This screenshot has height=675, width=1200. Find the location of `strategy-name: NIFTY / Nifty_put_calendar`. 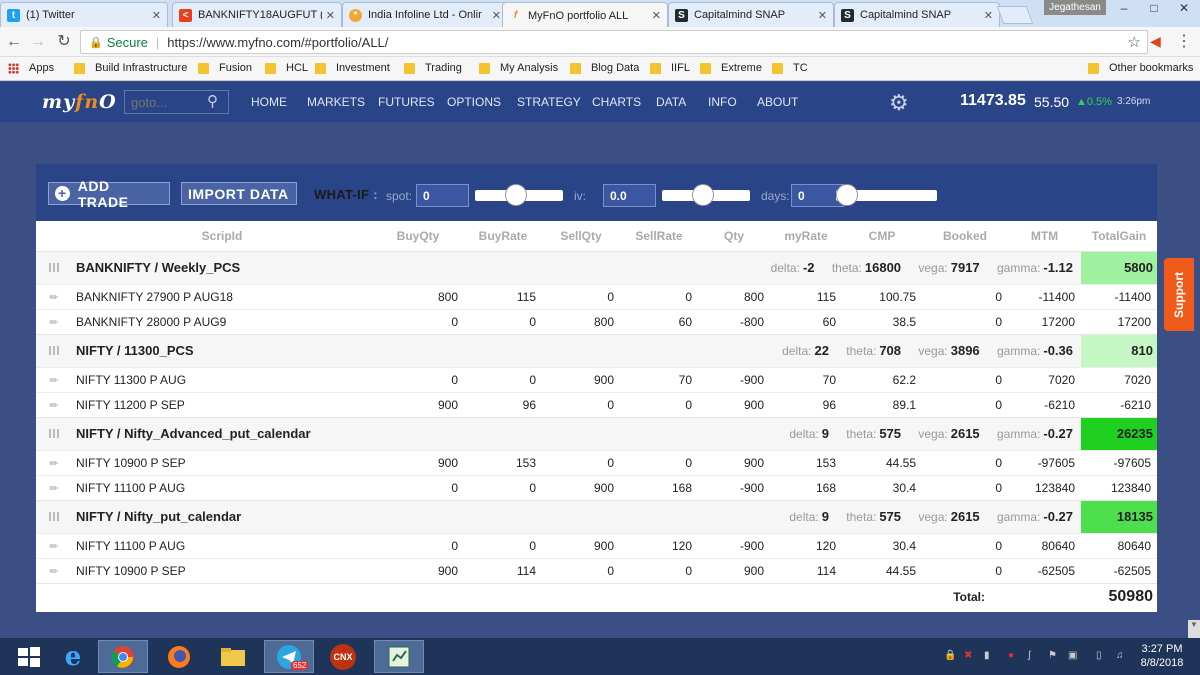

strategy-name: NIFTY / Nifty_put_calendar is located at coordinates (222, 516).